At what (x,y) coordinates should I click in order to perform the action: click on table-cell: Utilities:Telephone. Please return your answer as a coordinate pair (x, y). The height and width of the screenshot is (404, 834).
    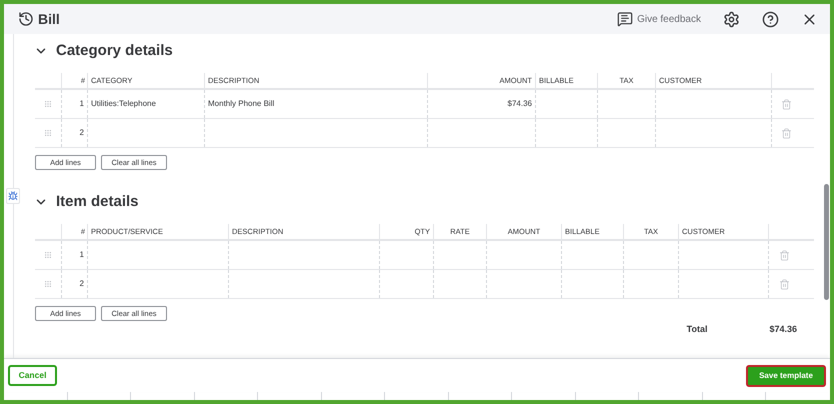
    Looking at the image, I should click on (146, 104).